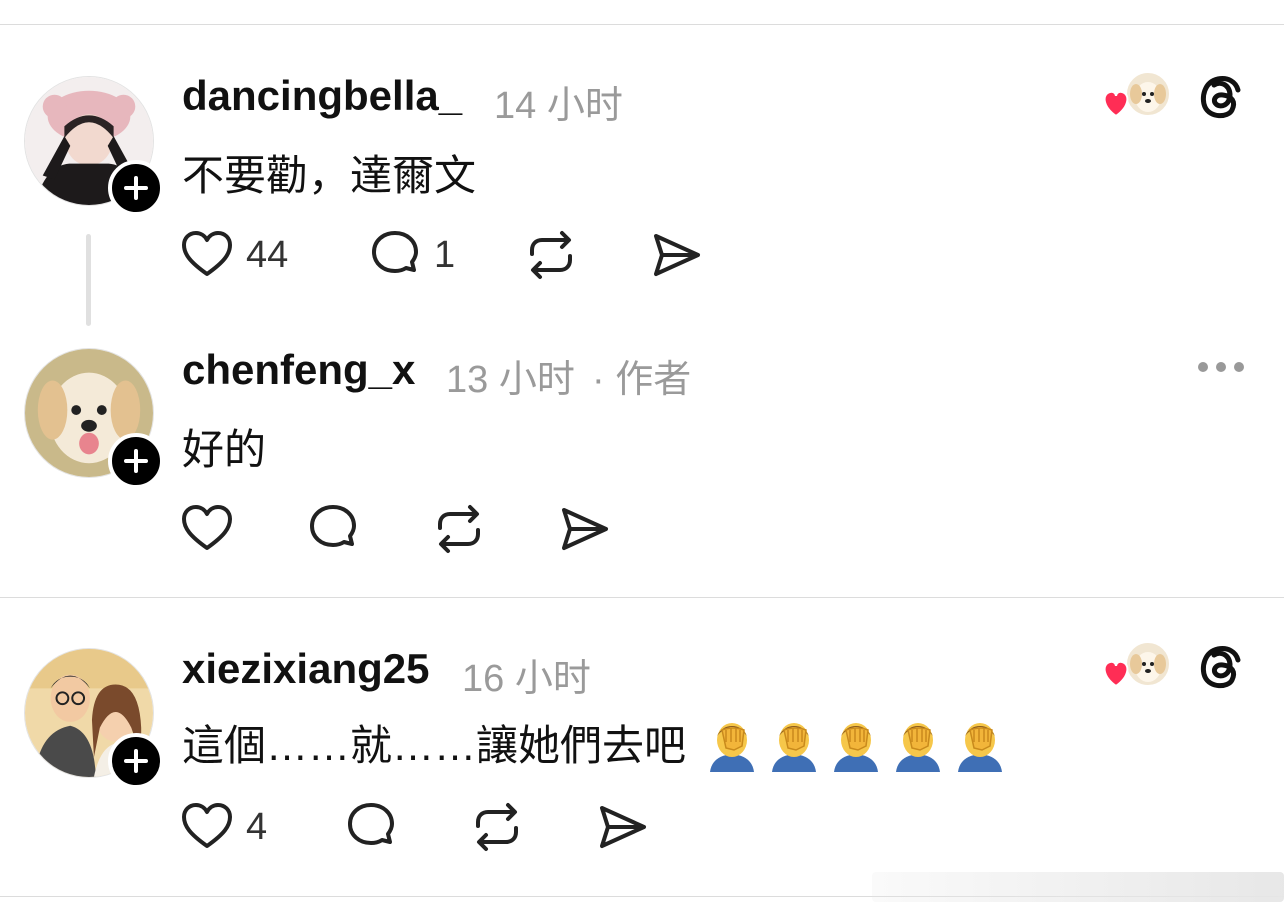 The height and width of the screenshot is (918, 1284). Describe the element at coordinates (298, 370) in the screenshot. I see `username: chenfeng_x` at that location.